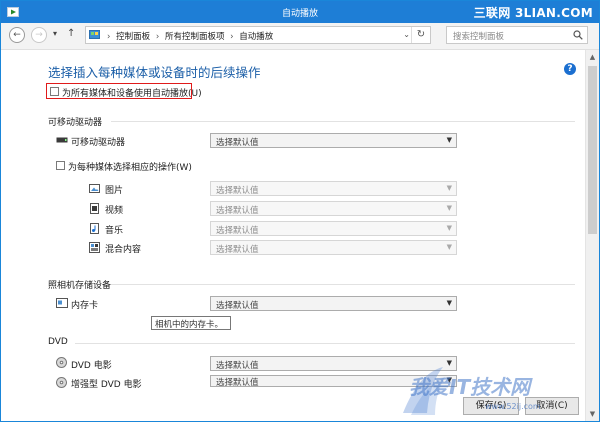 The width and height of the screenshot is (600, 422). What do you see at coordinates (39, 35) in the screenshot?
I see `forward-button: →` at bounding box center [39, 35].